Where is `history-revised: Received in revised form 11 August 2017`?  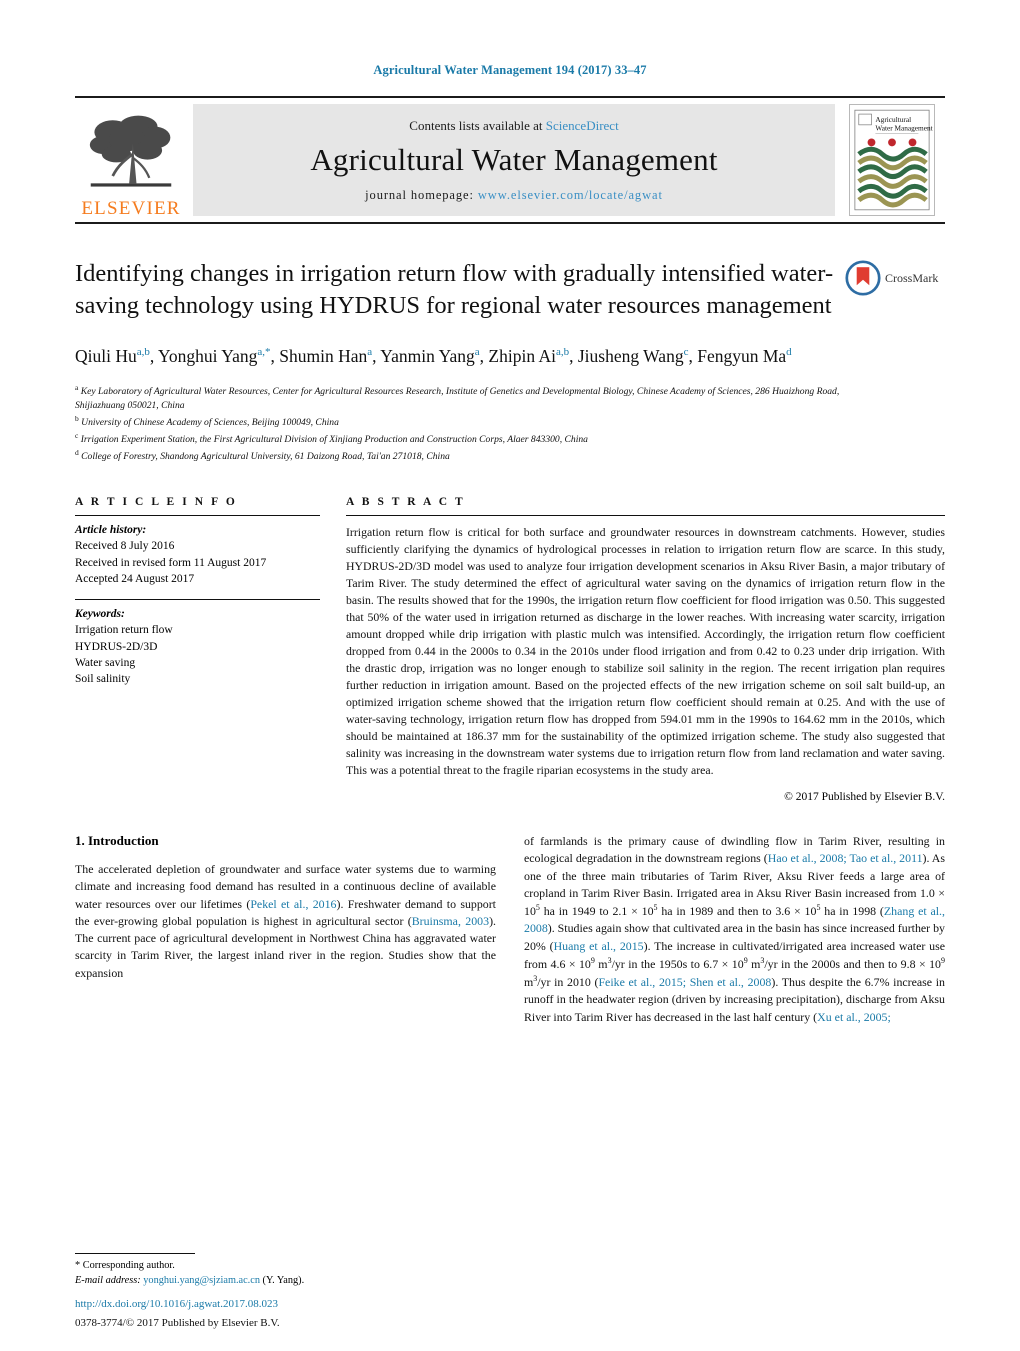 history-revised: Received in revised form 11 August 2017 is located at coordinates (171, 562).